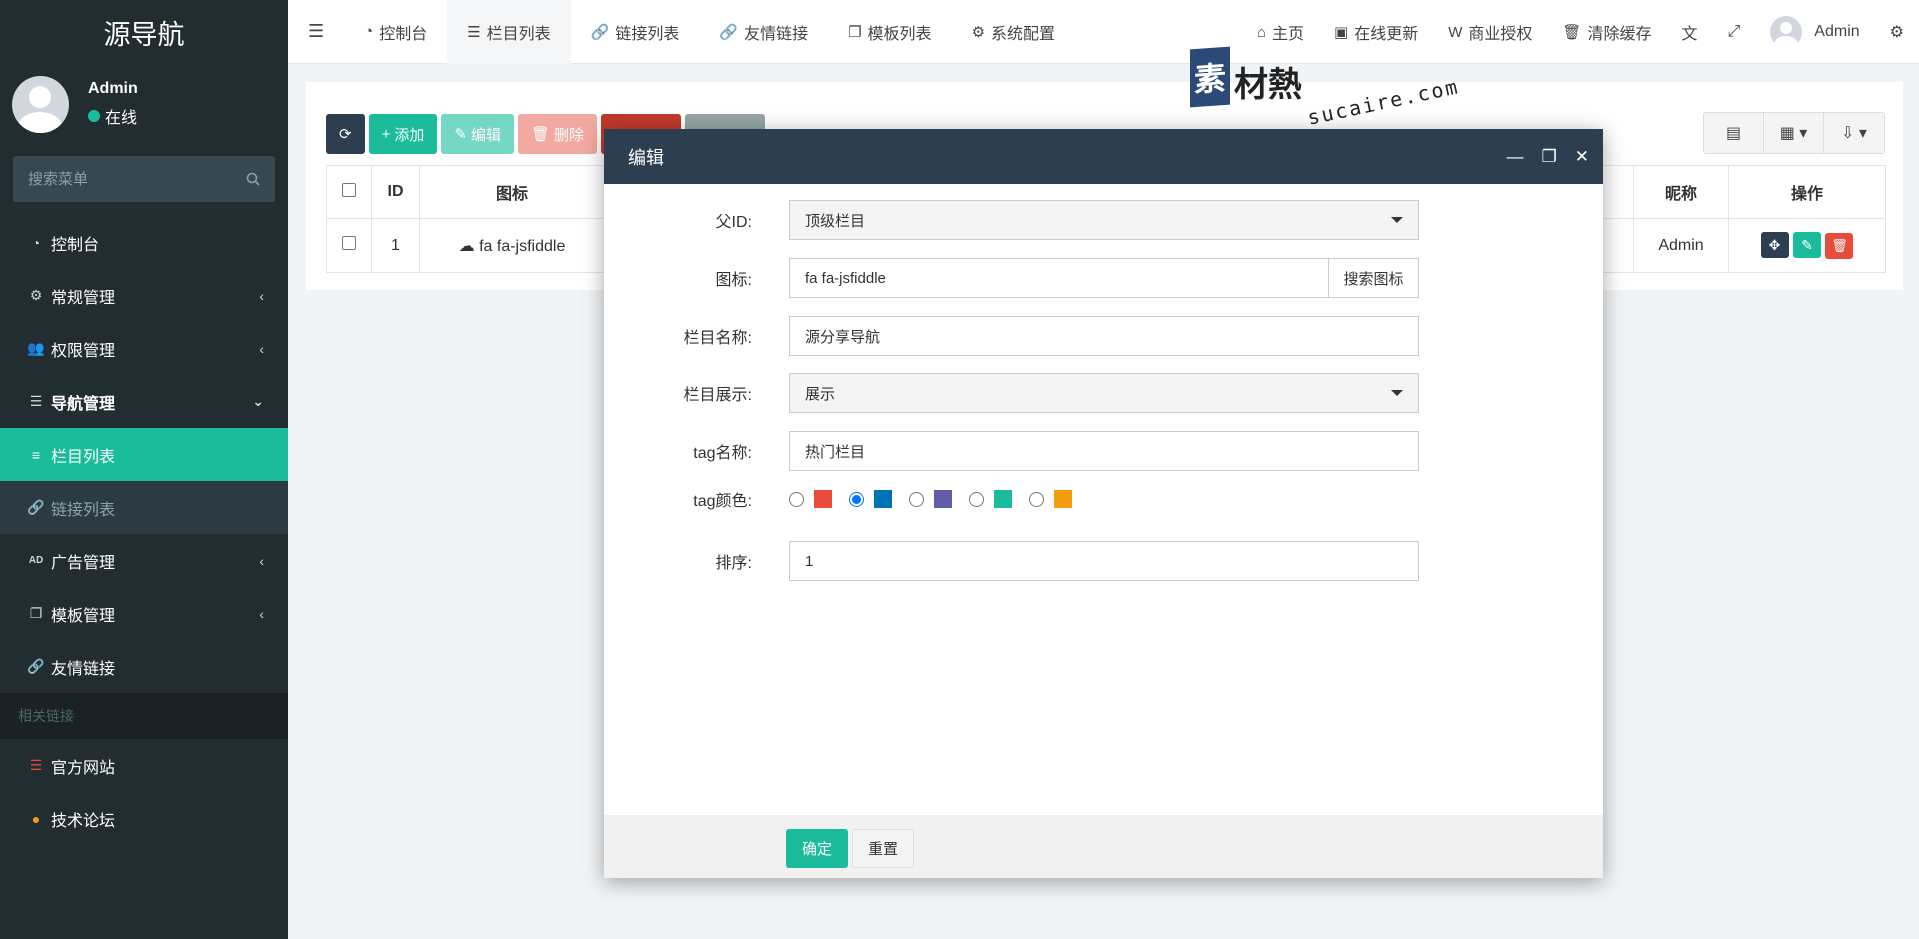 This screenshot has height=939, width=1919. Describe the element at coordinates (1606, 32) in the screenshot. I see `nav-clear-cache: 🗑 清除缓存` at that location.